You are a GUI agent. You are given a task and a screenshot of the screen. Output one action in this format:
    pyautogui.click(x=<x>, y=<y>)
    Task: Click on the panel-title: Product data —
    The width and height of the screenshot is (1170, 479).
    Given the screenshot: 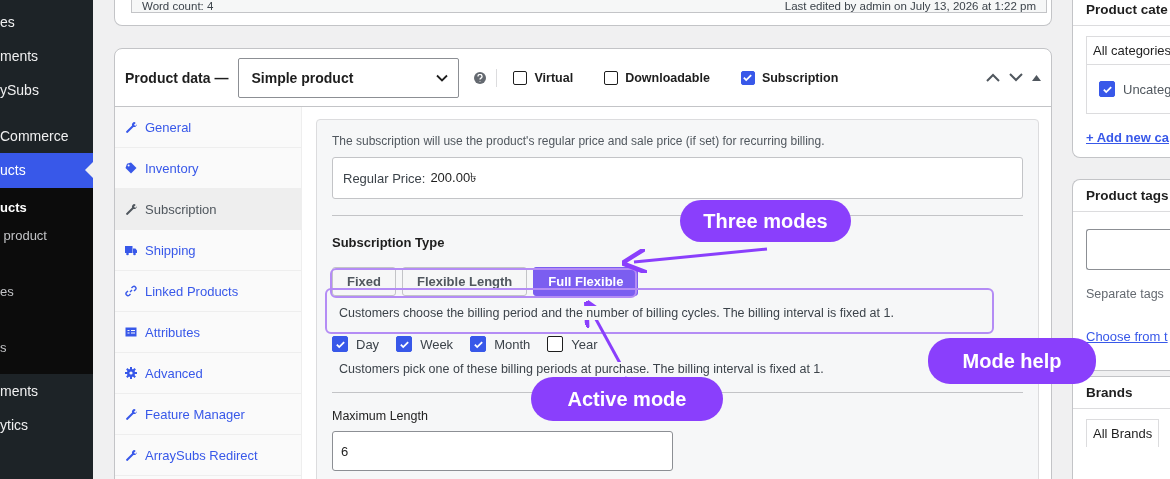 What is the action you would take?
    pyautogui.click(x=177, y=77)
    